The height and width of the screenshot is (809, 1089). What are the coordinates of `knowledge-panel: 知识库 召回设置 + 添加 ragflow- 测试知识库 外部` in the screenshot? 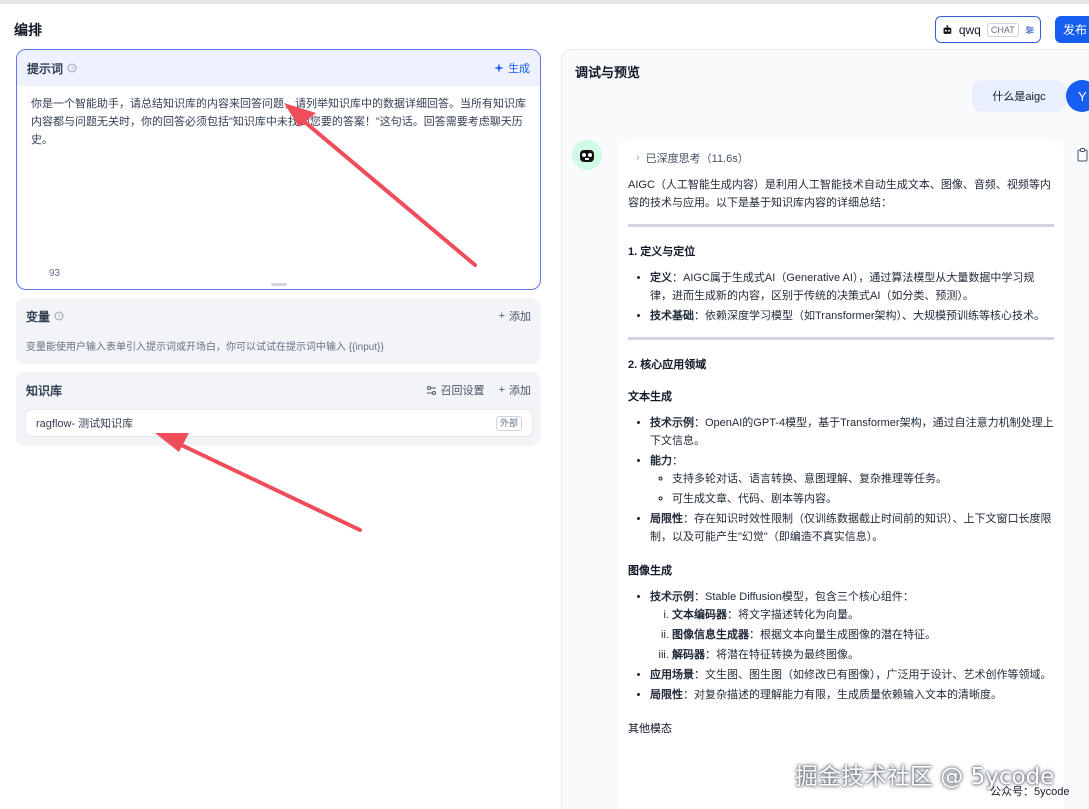 It's located at (278, 409).